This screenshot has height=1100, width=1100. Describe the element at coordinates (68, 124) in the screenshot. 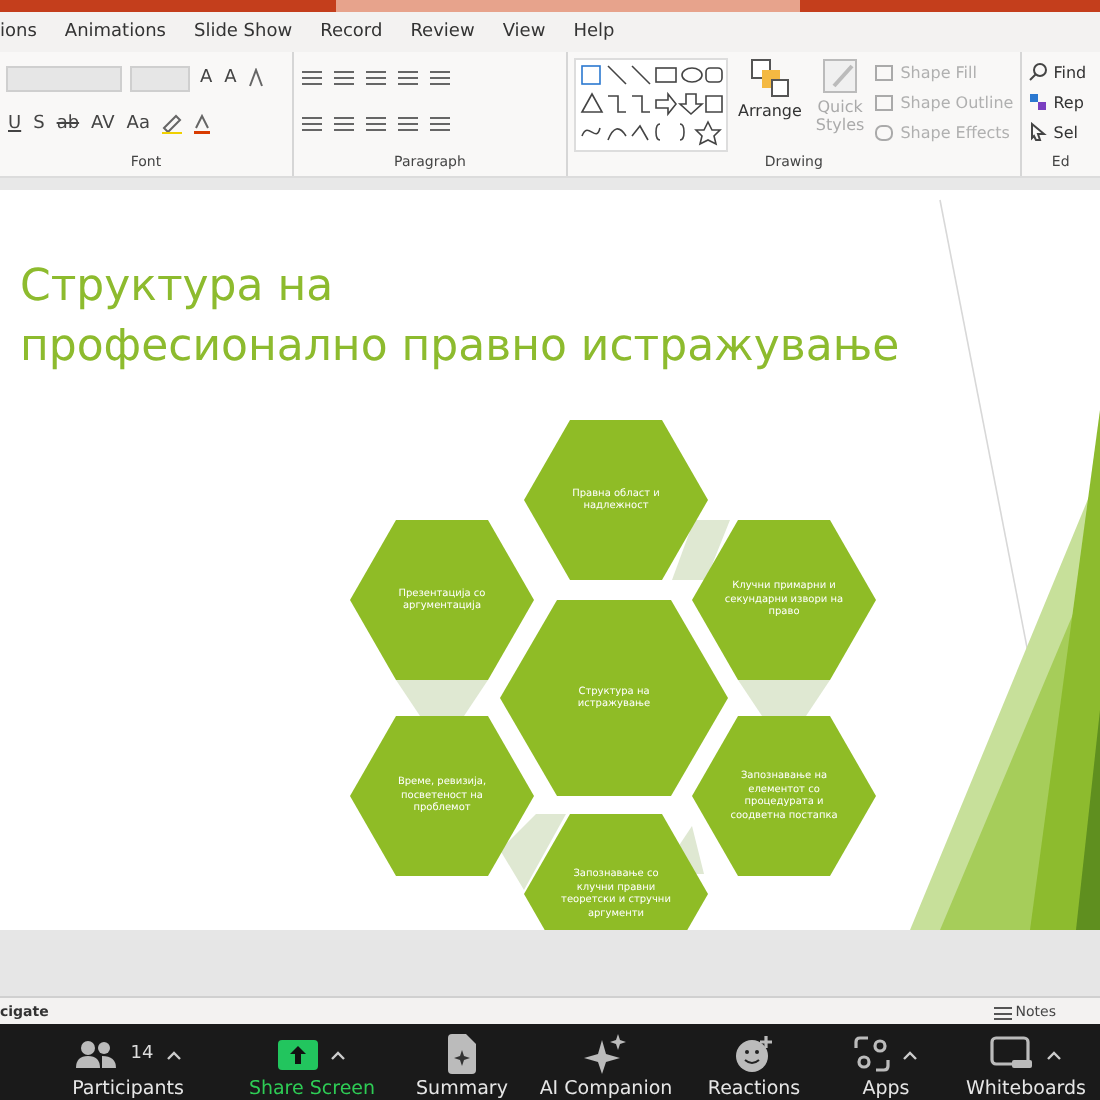

I see `font-style-button: ab` at that location.